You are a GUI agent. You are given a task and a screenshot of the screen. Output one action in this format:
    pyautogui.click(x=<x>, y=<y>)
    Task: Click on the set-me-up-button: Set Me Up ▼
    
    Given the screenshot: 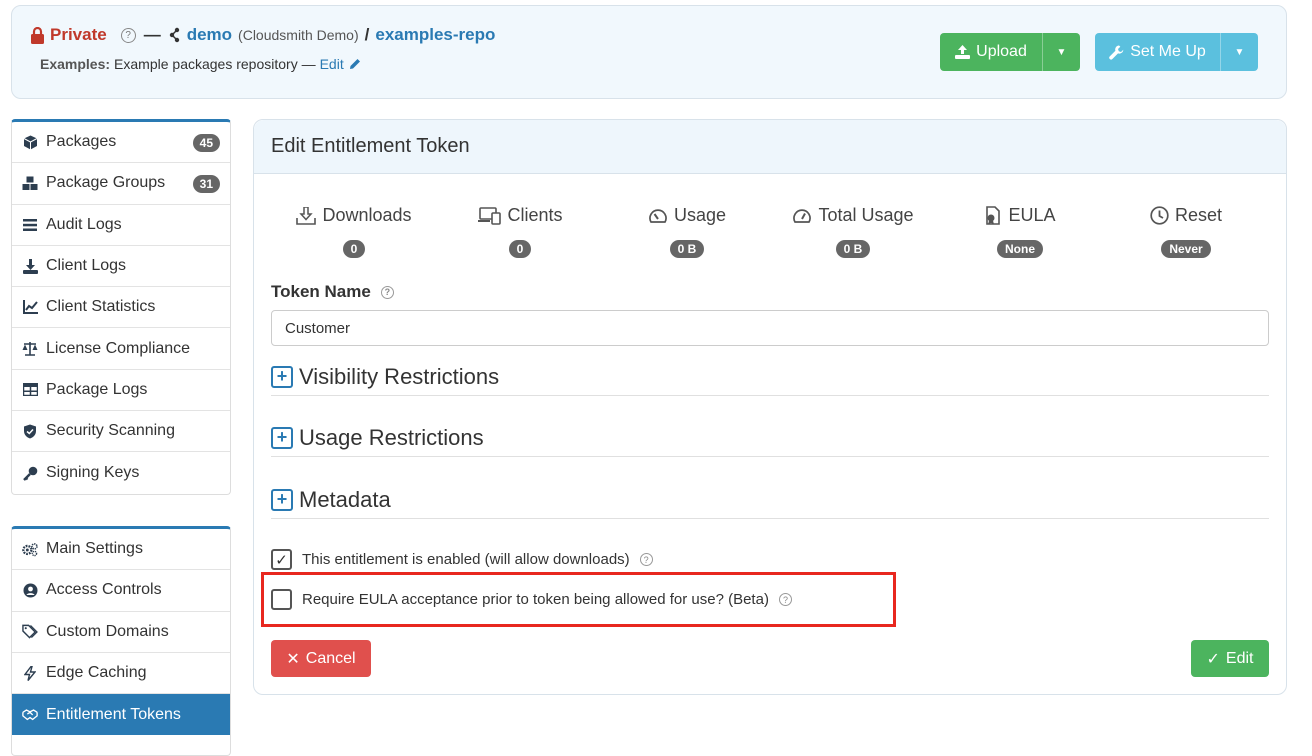 What is the action you would take?
    pyautogui.click(x=1176, y=52)
    